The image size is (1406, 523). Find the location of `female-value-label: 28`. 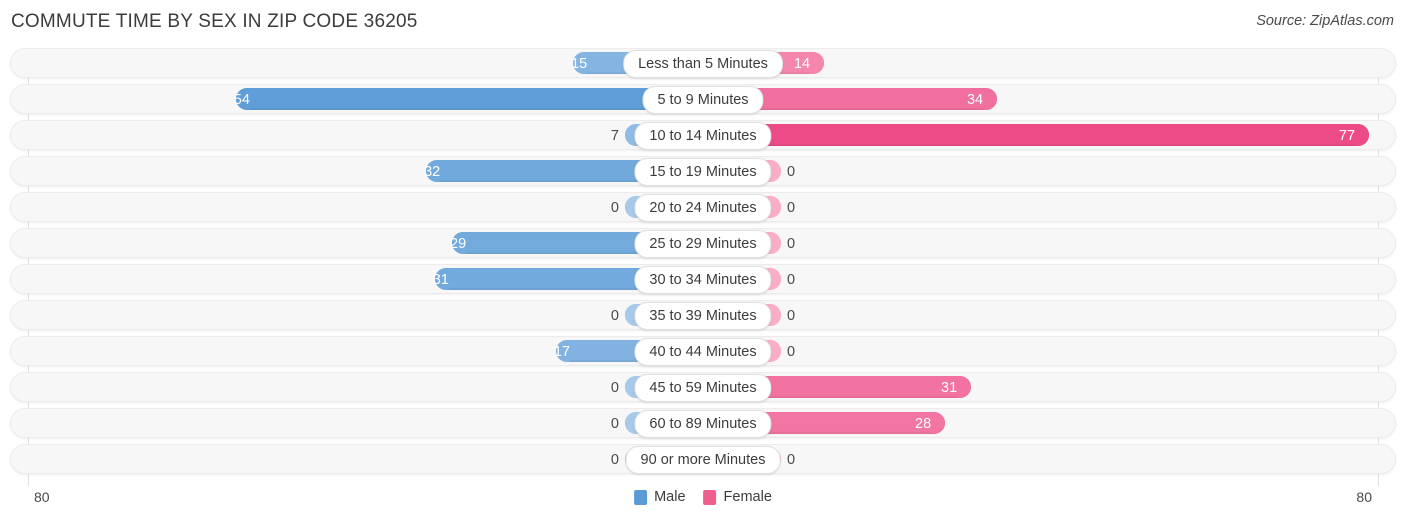

female-value-label: 28 is located at coordinates (923, 424).